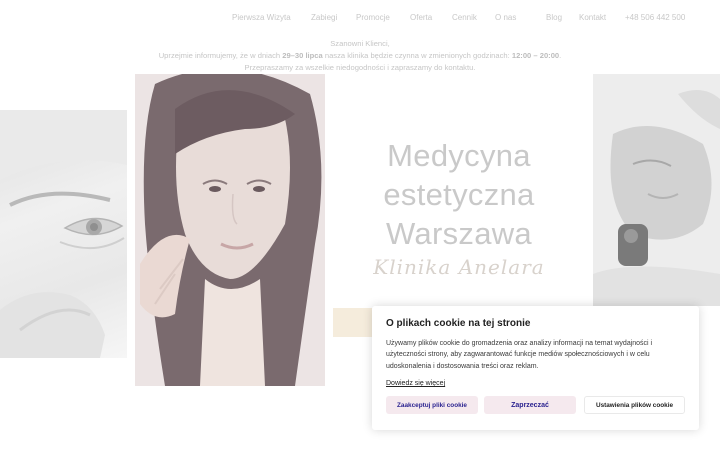 The image size is (720, 450). Describe the element at coordinates (63, 234) in the screenshot. I see `hero-photo-eye-closeup` at that location.